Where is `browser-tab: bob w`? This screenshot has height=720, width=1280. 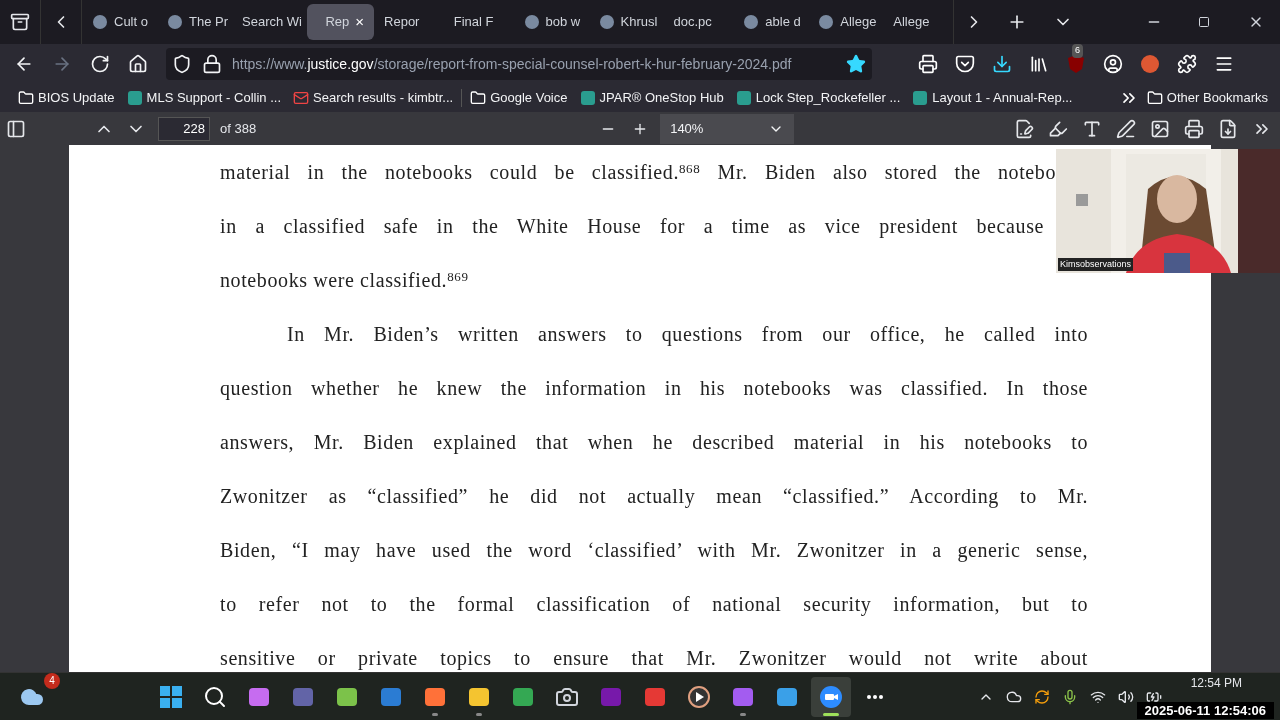
browser-tab: bob w is located at coordinates (551, 22).